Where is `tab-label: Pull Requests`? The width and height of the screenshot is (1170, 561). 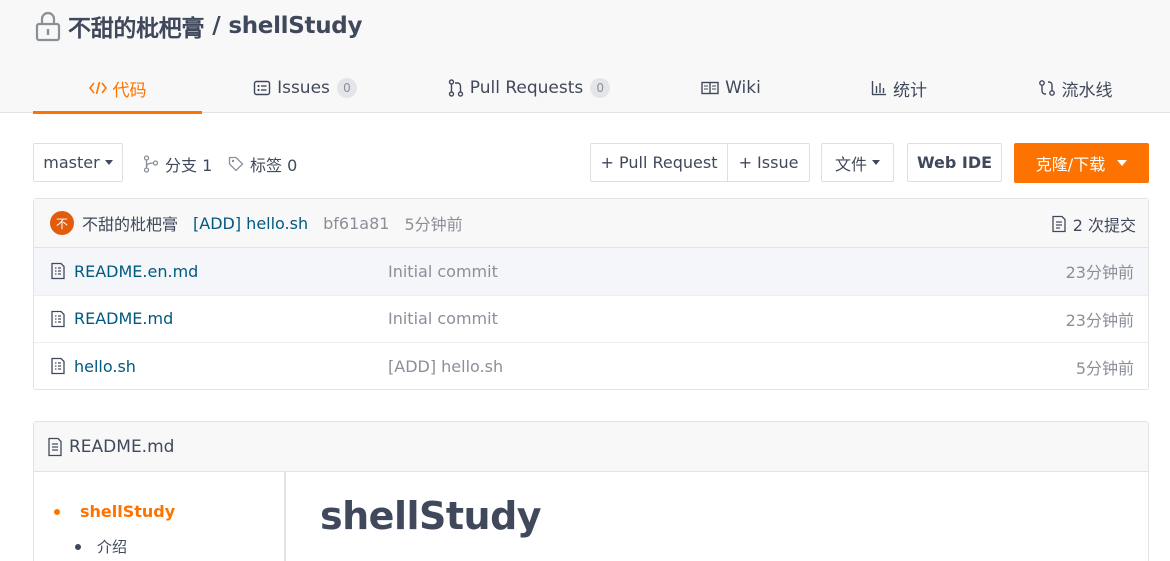 tab-label: Pull Requests is located at coordinates (526, 88).